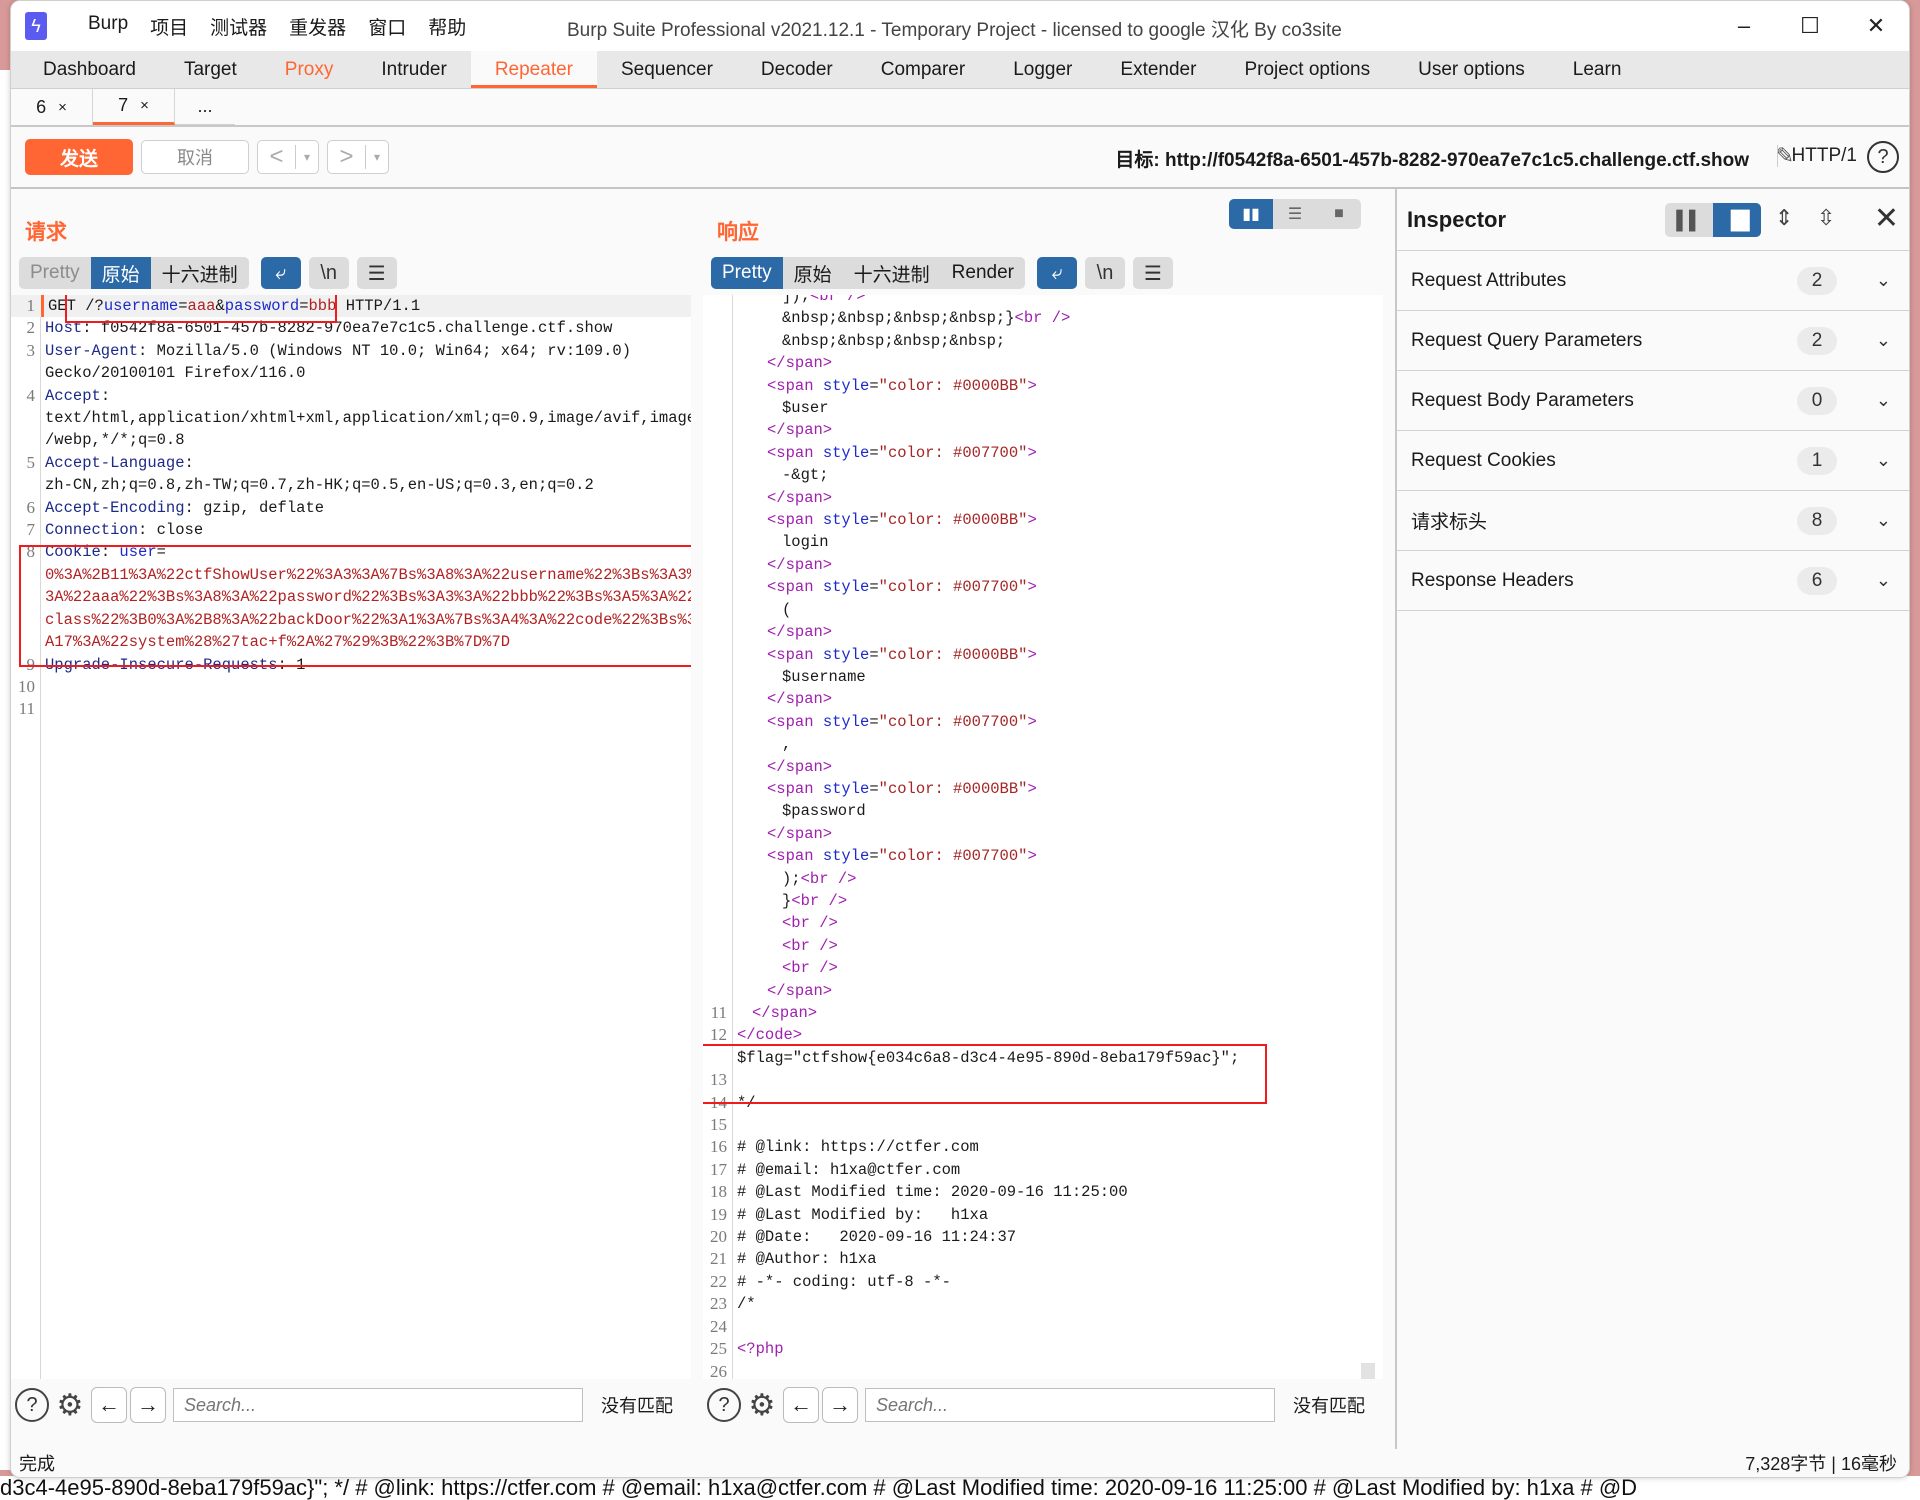  Describe the element at coordinates (1653, 521) in the screenshot. I see `inspector-section: 请求标头 8 ⌄` at that location.